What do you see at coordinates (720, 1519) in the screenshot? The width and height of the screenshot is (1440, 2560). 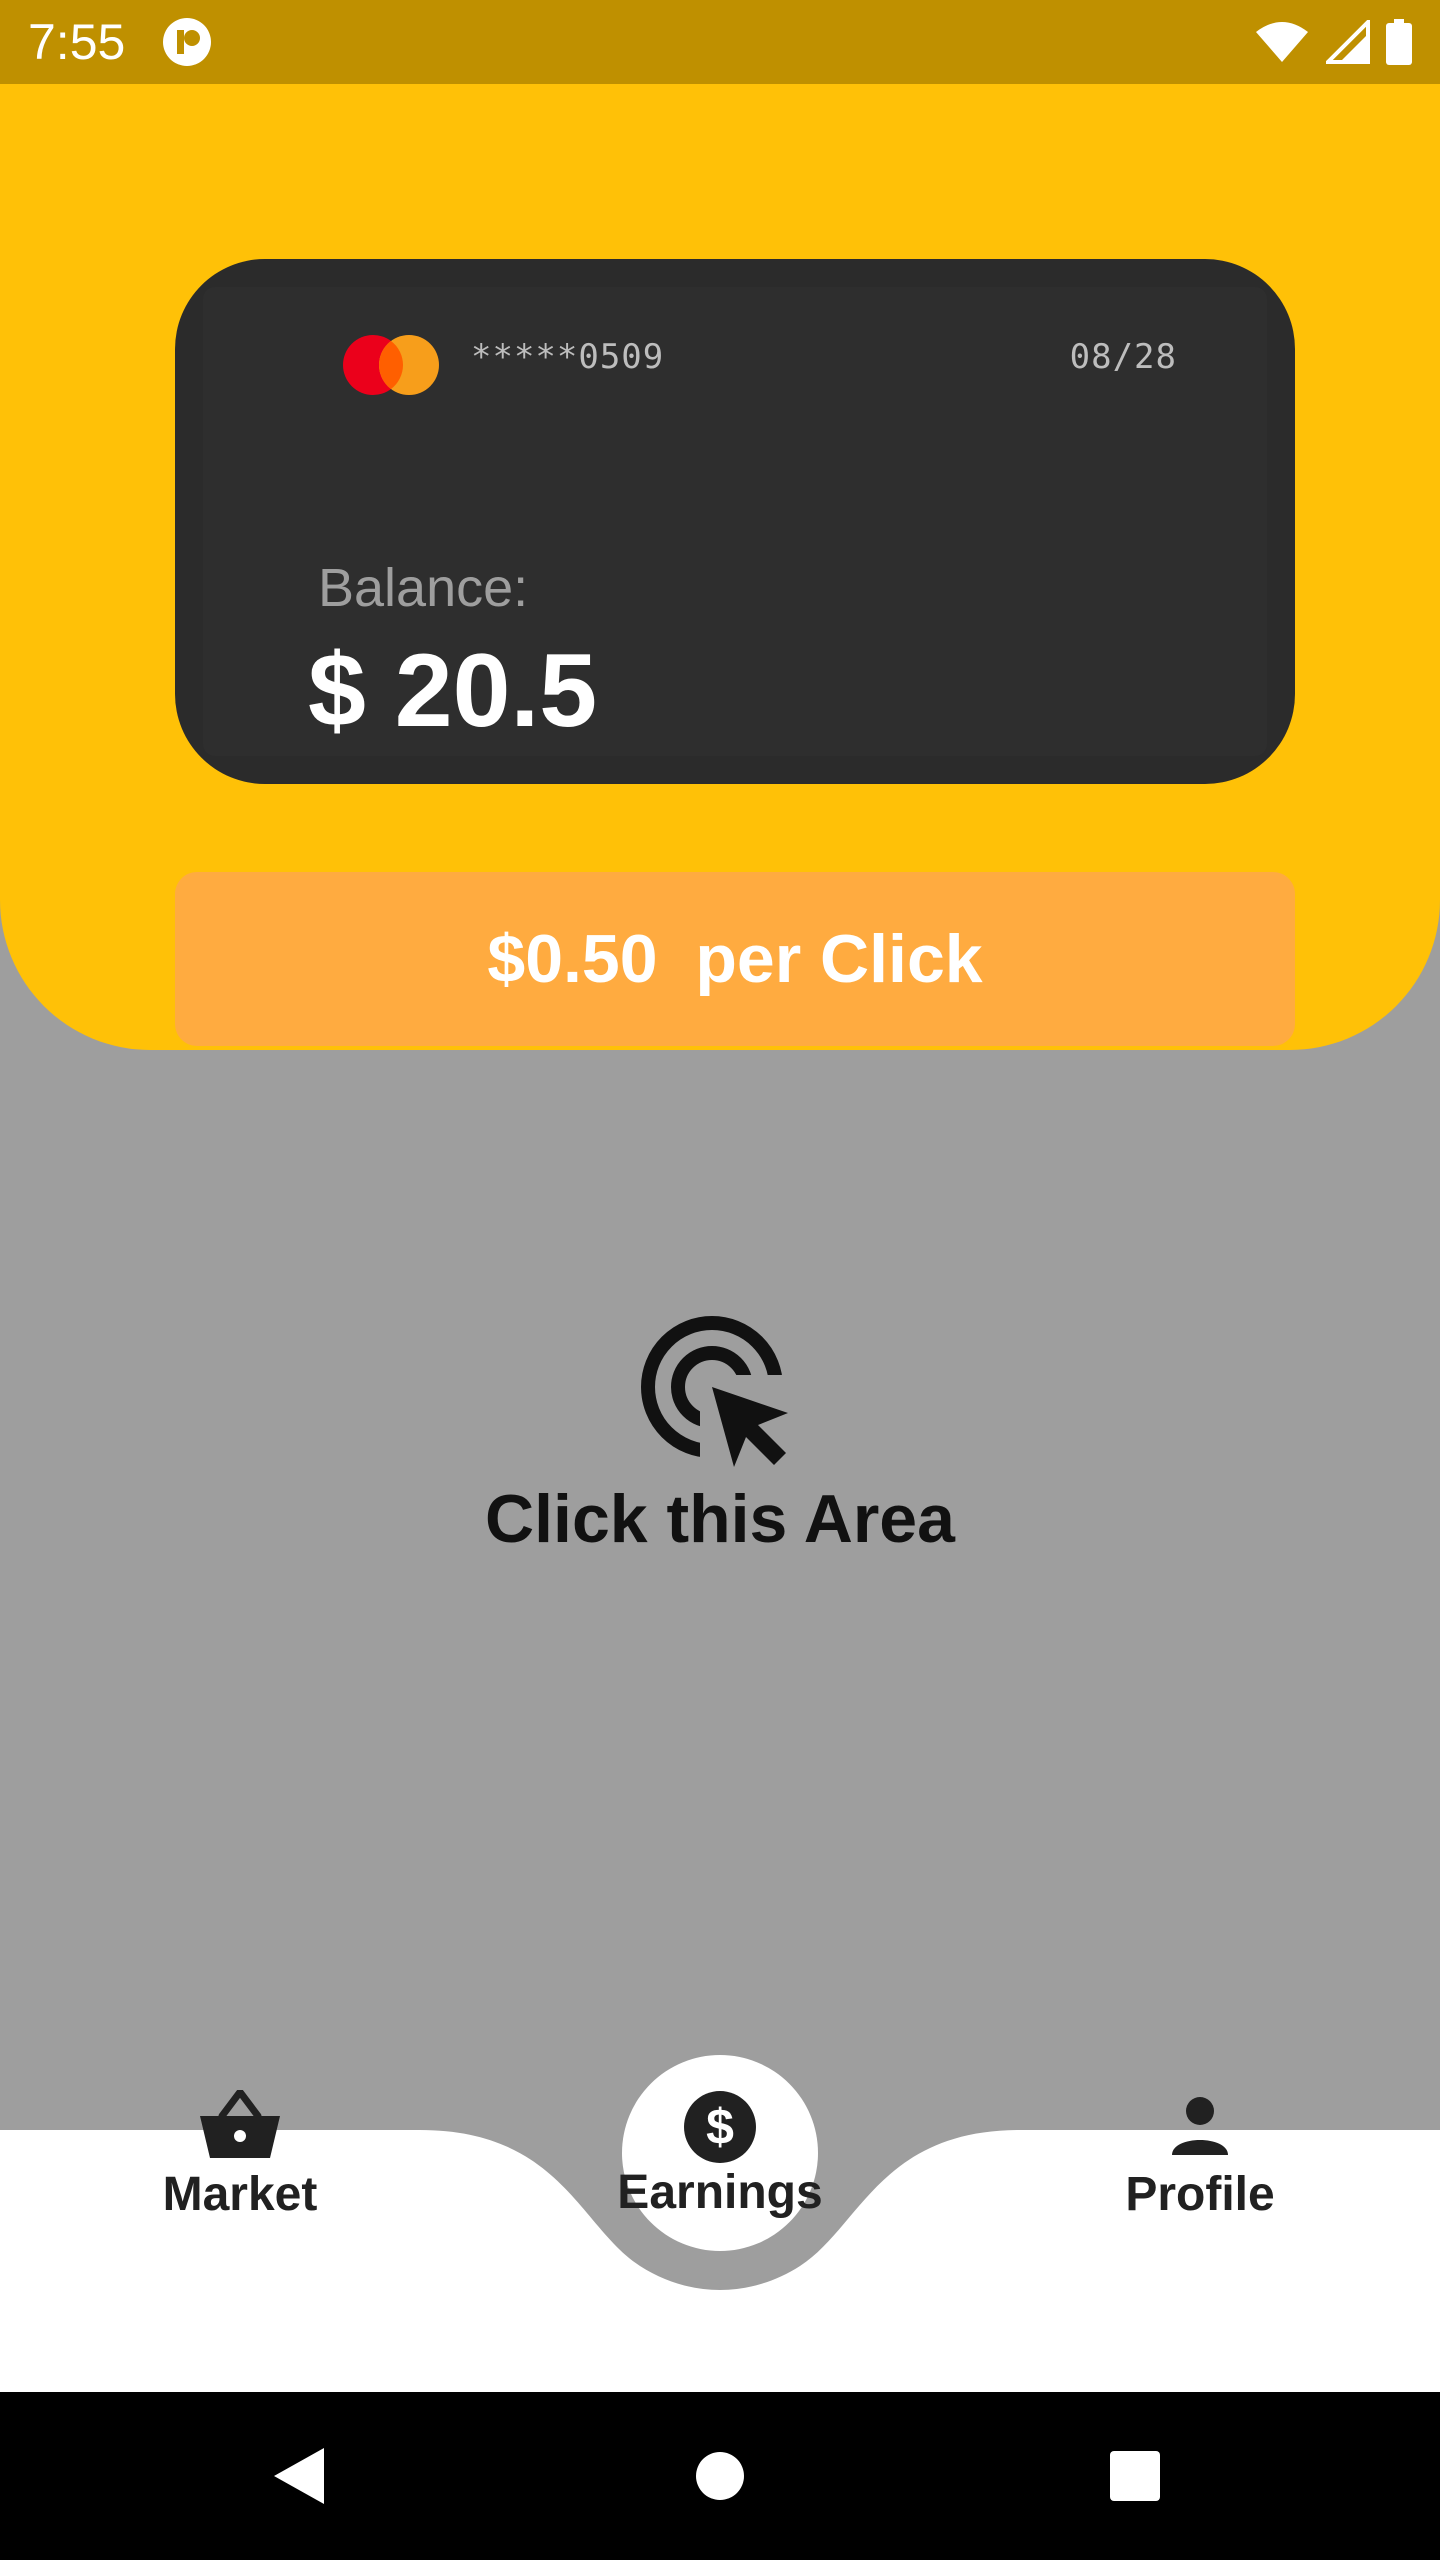 I see `click-area-label: Click this Area` at bounding box center [720, 1519].